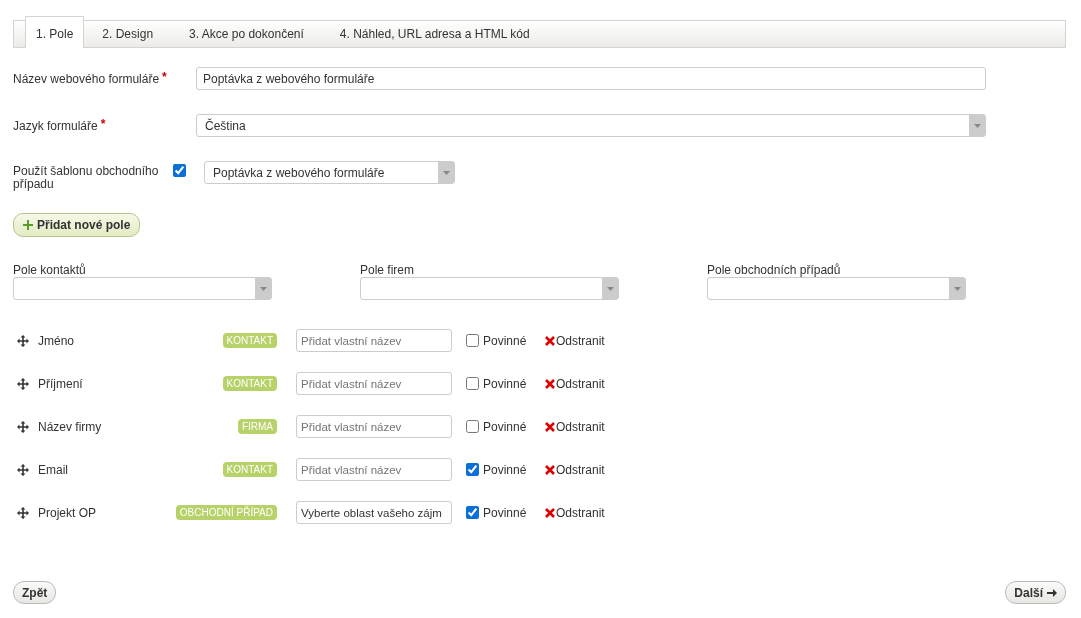  I want to click on field-type-tag: FIRMA, so click(257, 426).